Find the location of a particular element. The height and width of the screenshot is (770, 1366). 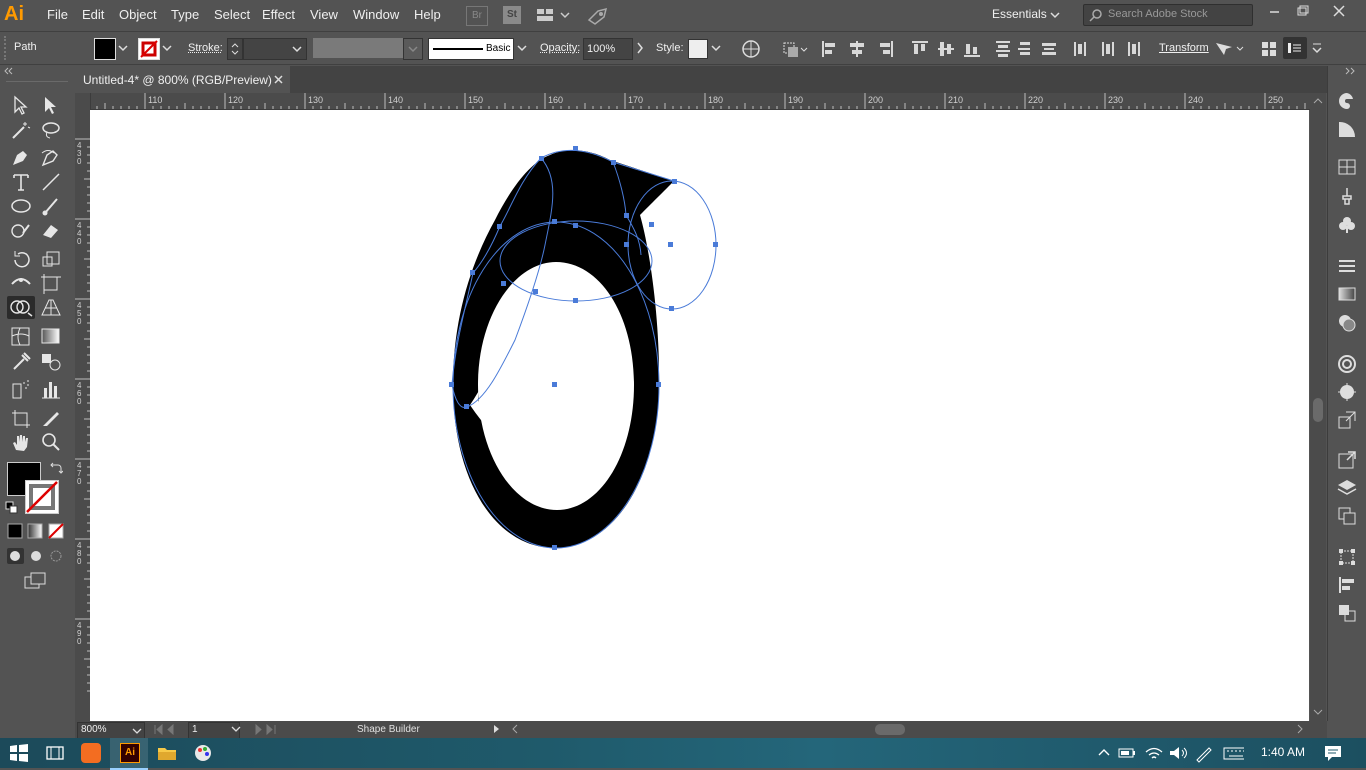

stroke-panel-icon is located at coordinates (1347, 266).